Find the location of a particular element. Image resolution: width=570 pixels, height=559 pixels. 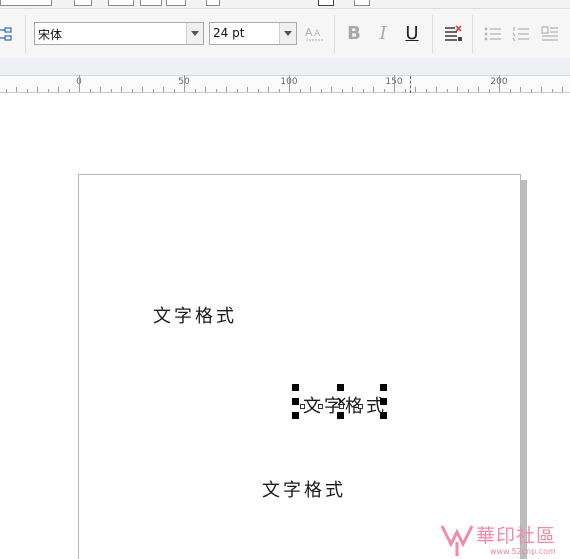

logo-mark-icon is located at coordinates (457, 540).